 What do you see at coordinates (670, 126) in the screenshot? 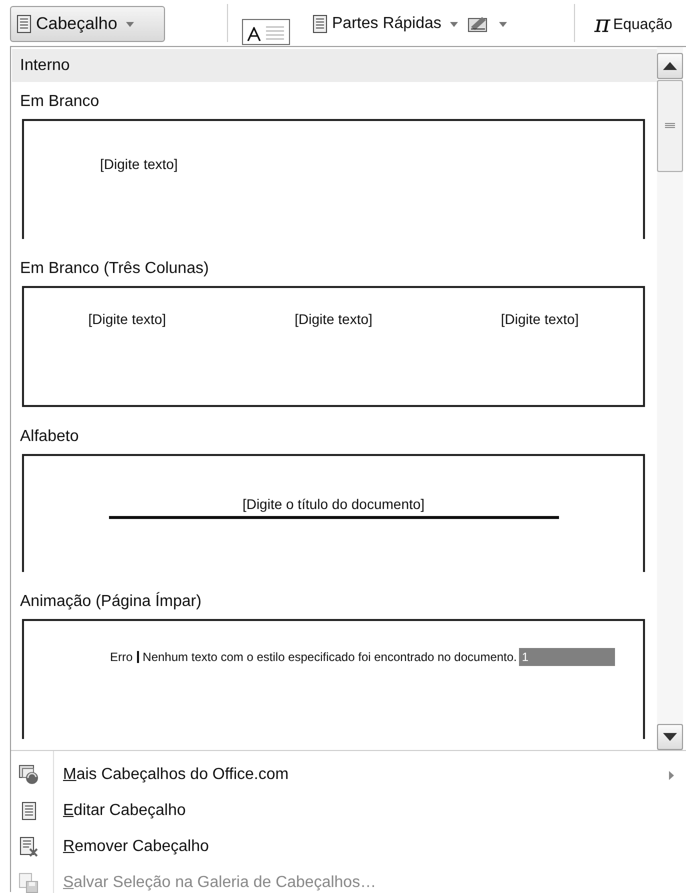
I see `scroll-thumb` at bounding box center [670, 126].